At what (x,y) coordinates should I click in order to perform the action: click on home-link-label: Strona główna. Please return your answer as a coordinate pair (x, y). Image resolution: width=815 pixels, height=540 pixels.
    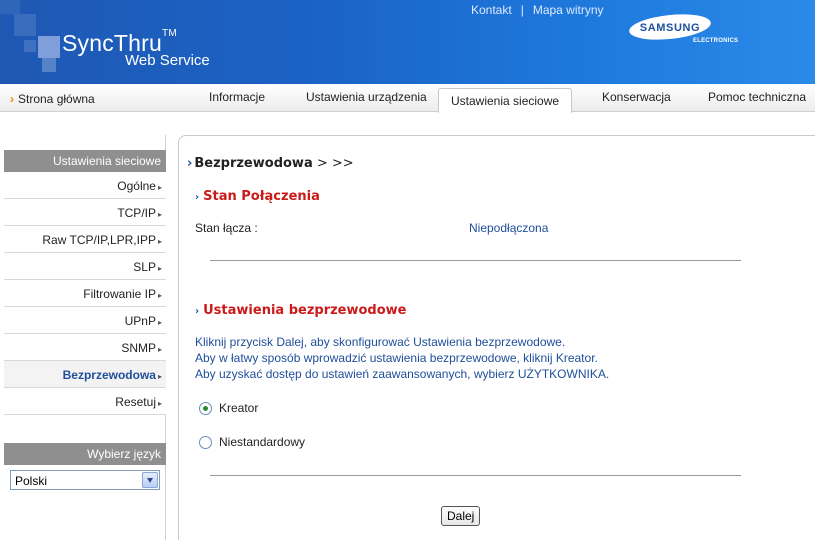
    Looking at the image, I should click on (56, 99).